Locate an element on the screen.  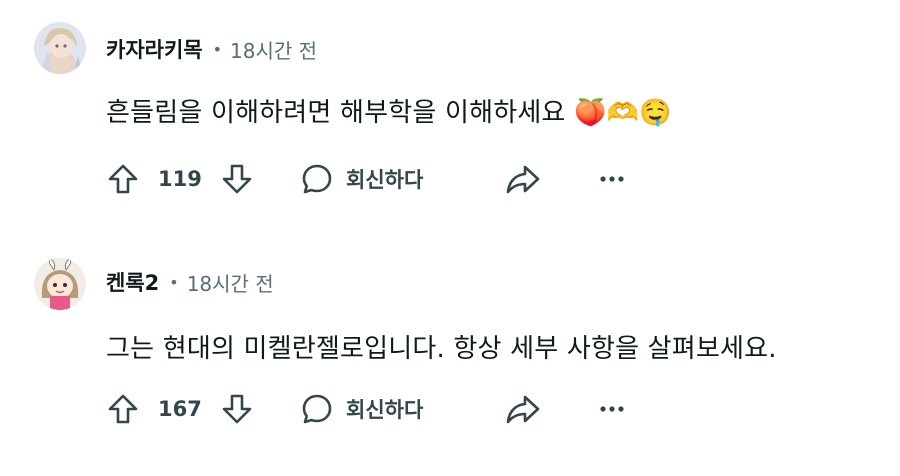
comment-meta: 켄록2 • 18시간 전 is located at coordinates (190, 282).